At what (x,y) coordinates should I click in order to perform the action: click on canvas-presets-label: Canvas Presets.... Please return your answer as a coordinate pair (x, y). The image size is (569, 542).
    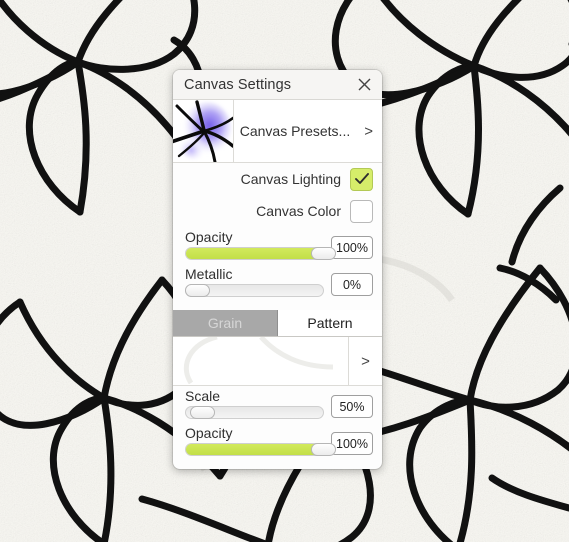
    Looking at the image, I should click on (295, 131).